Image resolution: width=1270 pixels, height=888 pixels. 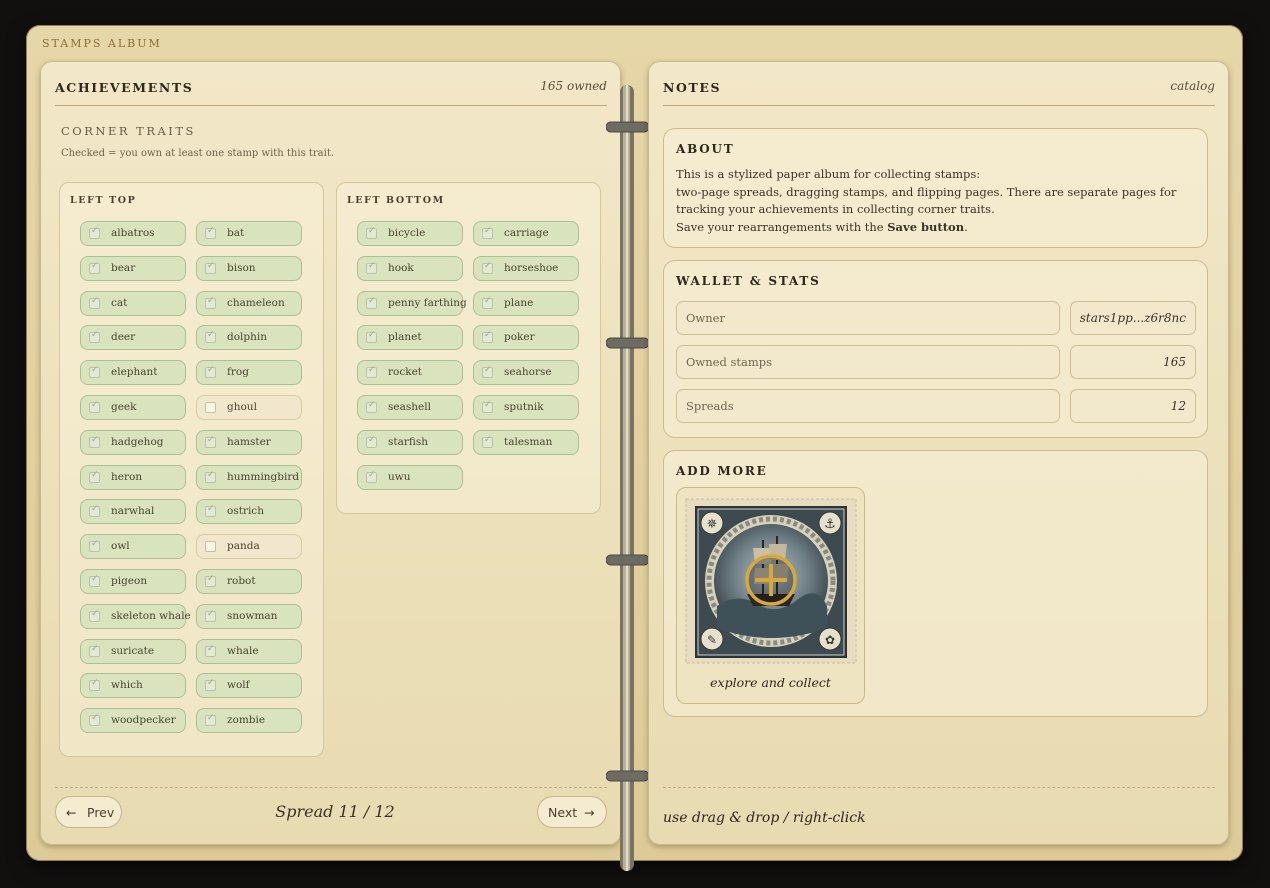 I want to click on trait-chip: carriage, so click(x=526, y=233).